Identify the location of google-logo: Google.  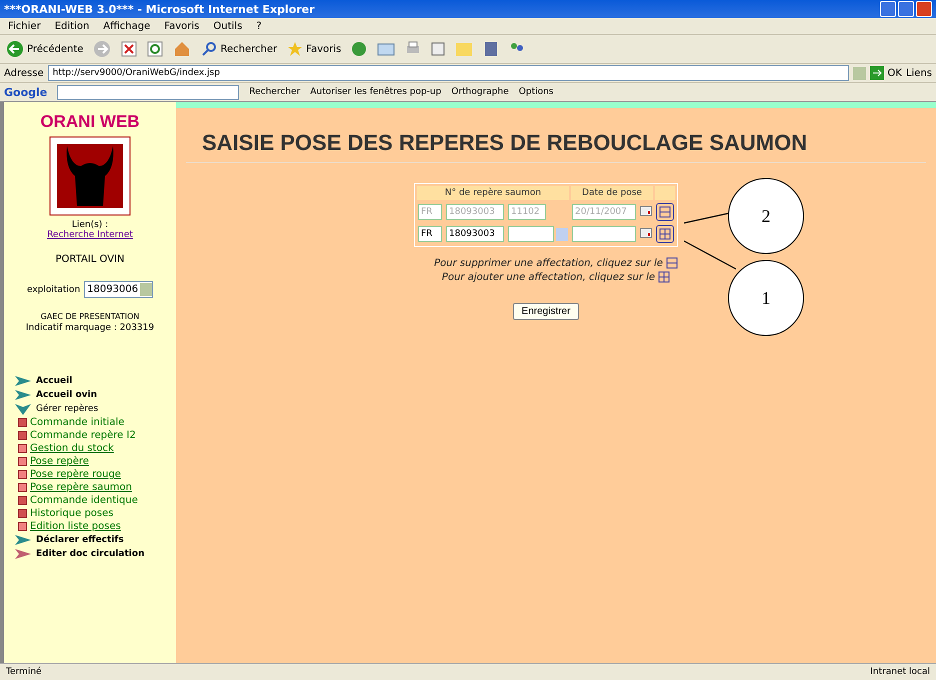
(26, 92).